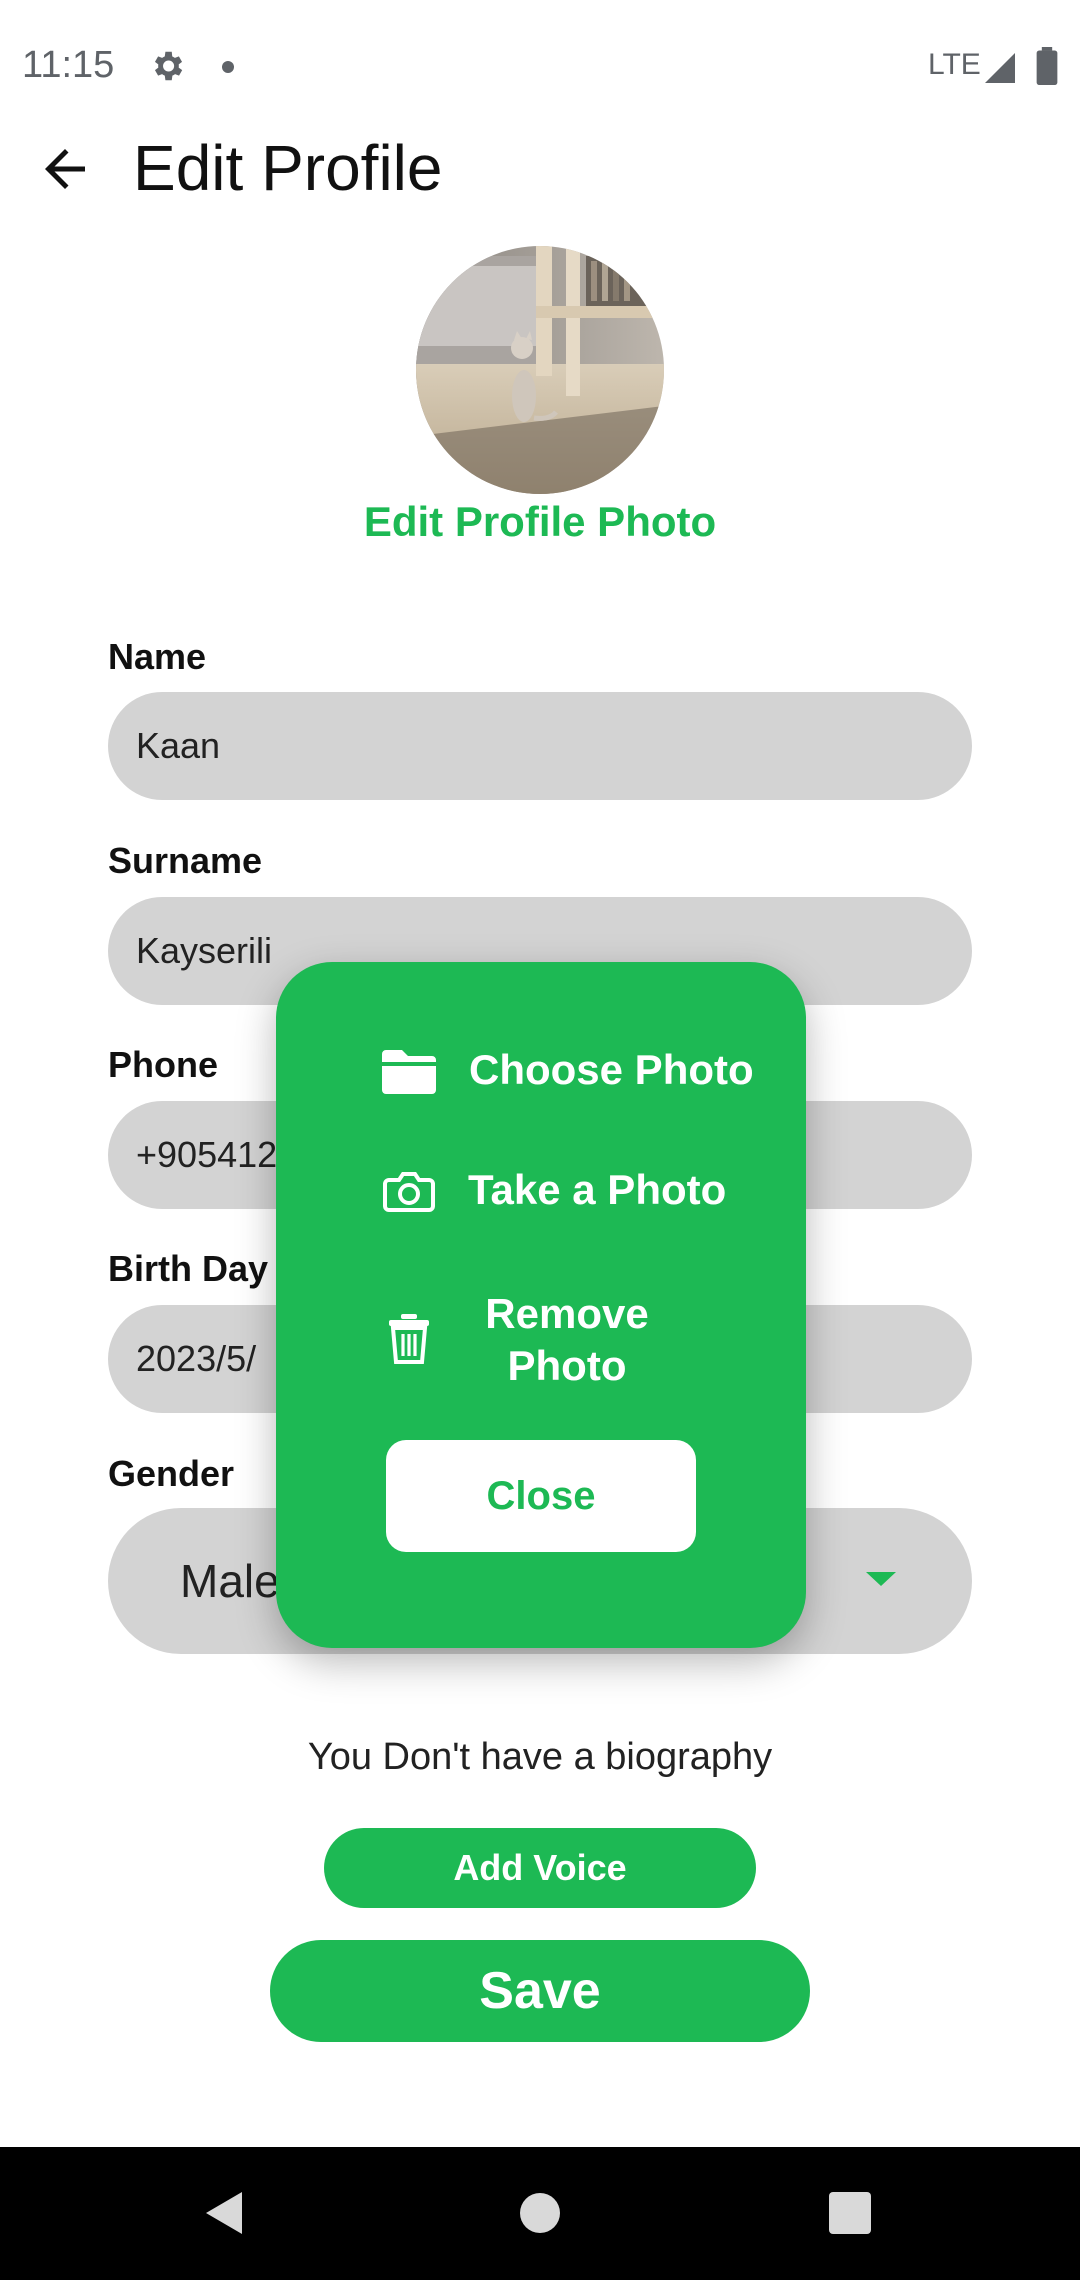  I want to click on gender-label: Gender, so click(171, 1473).